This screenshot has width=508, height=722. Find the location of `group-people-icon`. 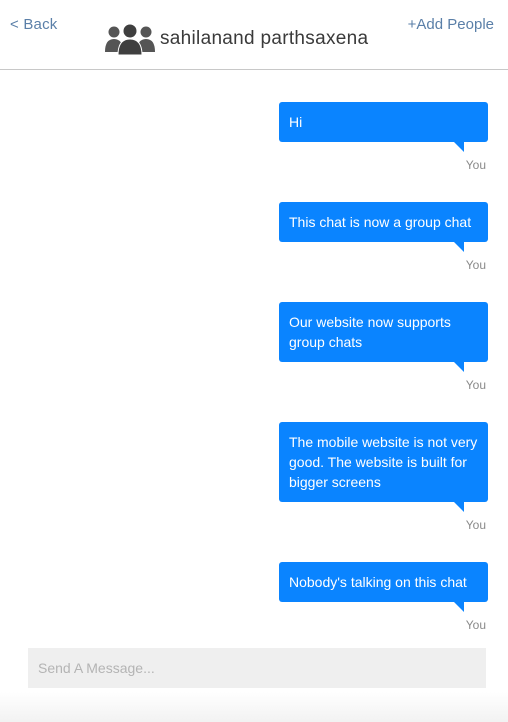

group-people-icon is located at coordinates (130, 39).